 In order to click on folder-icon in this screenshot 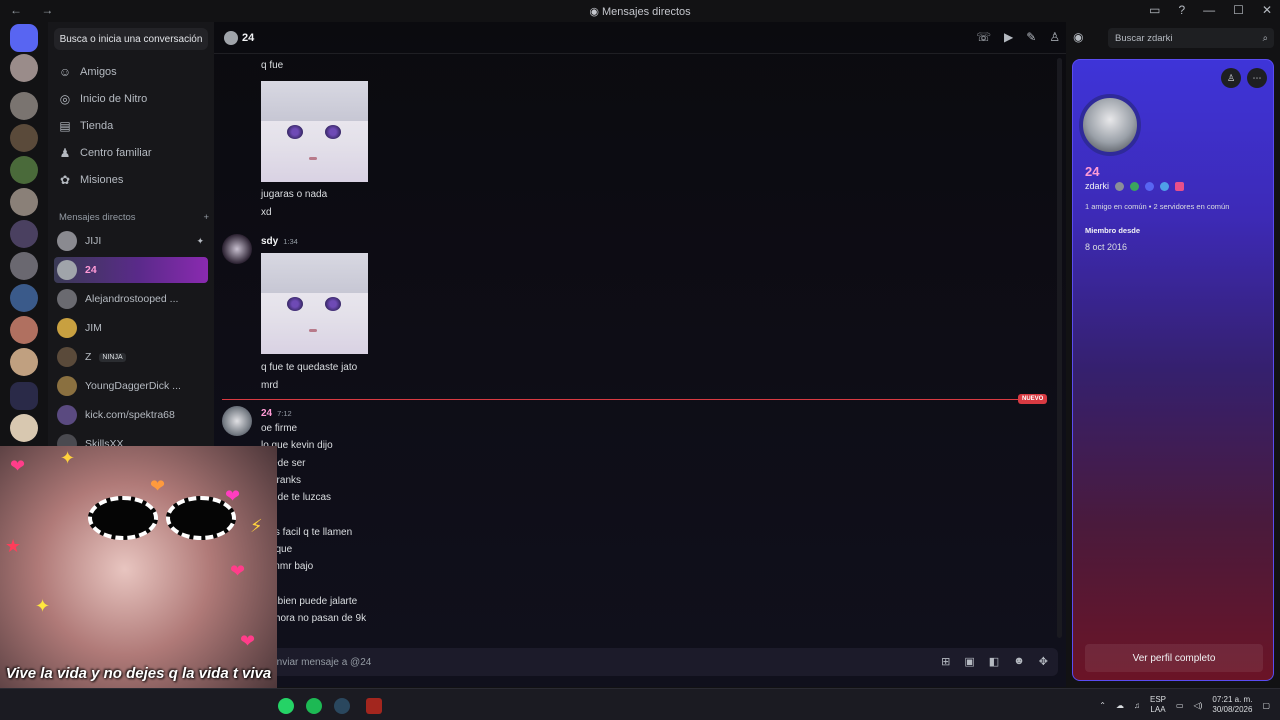, I will do `click(24, 396)`.